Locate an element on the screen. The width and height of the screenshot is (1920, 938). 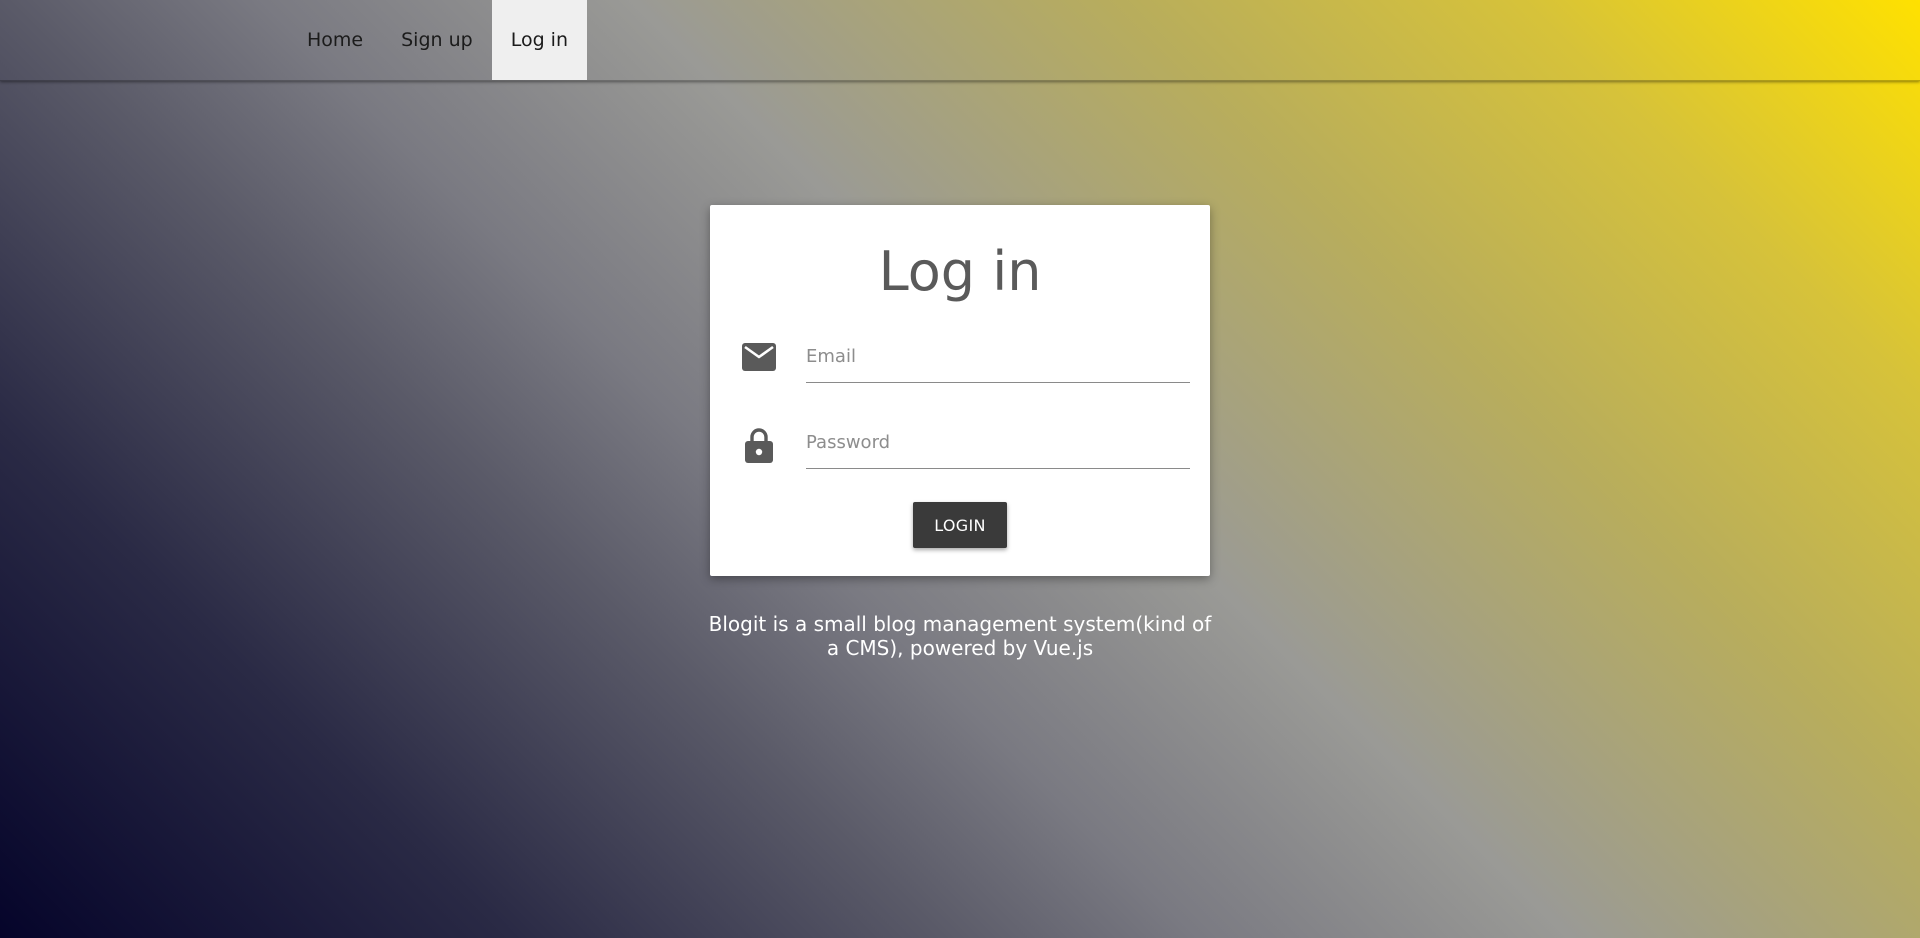
email-input is located at coordinates (998, 359).